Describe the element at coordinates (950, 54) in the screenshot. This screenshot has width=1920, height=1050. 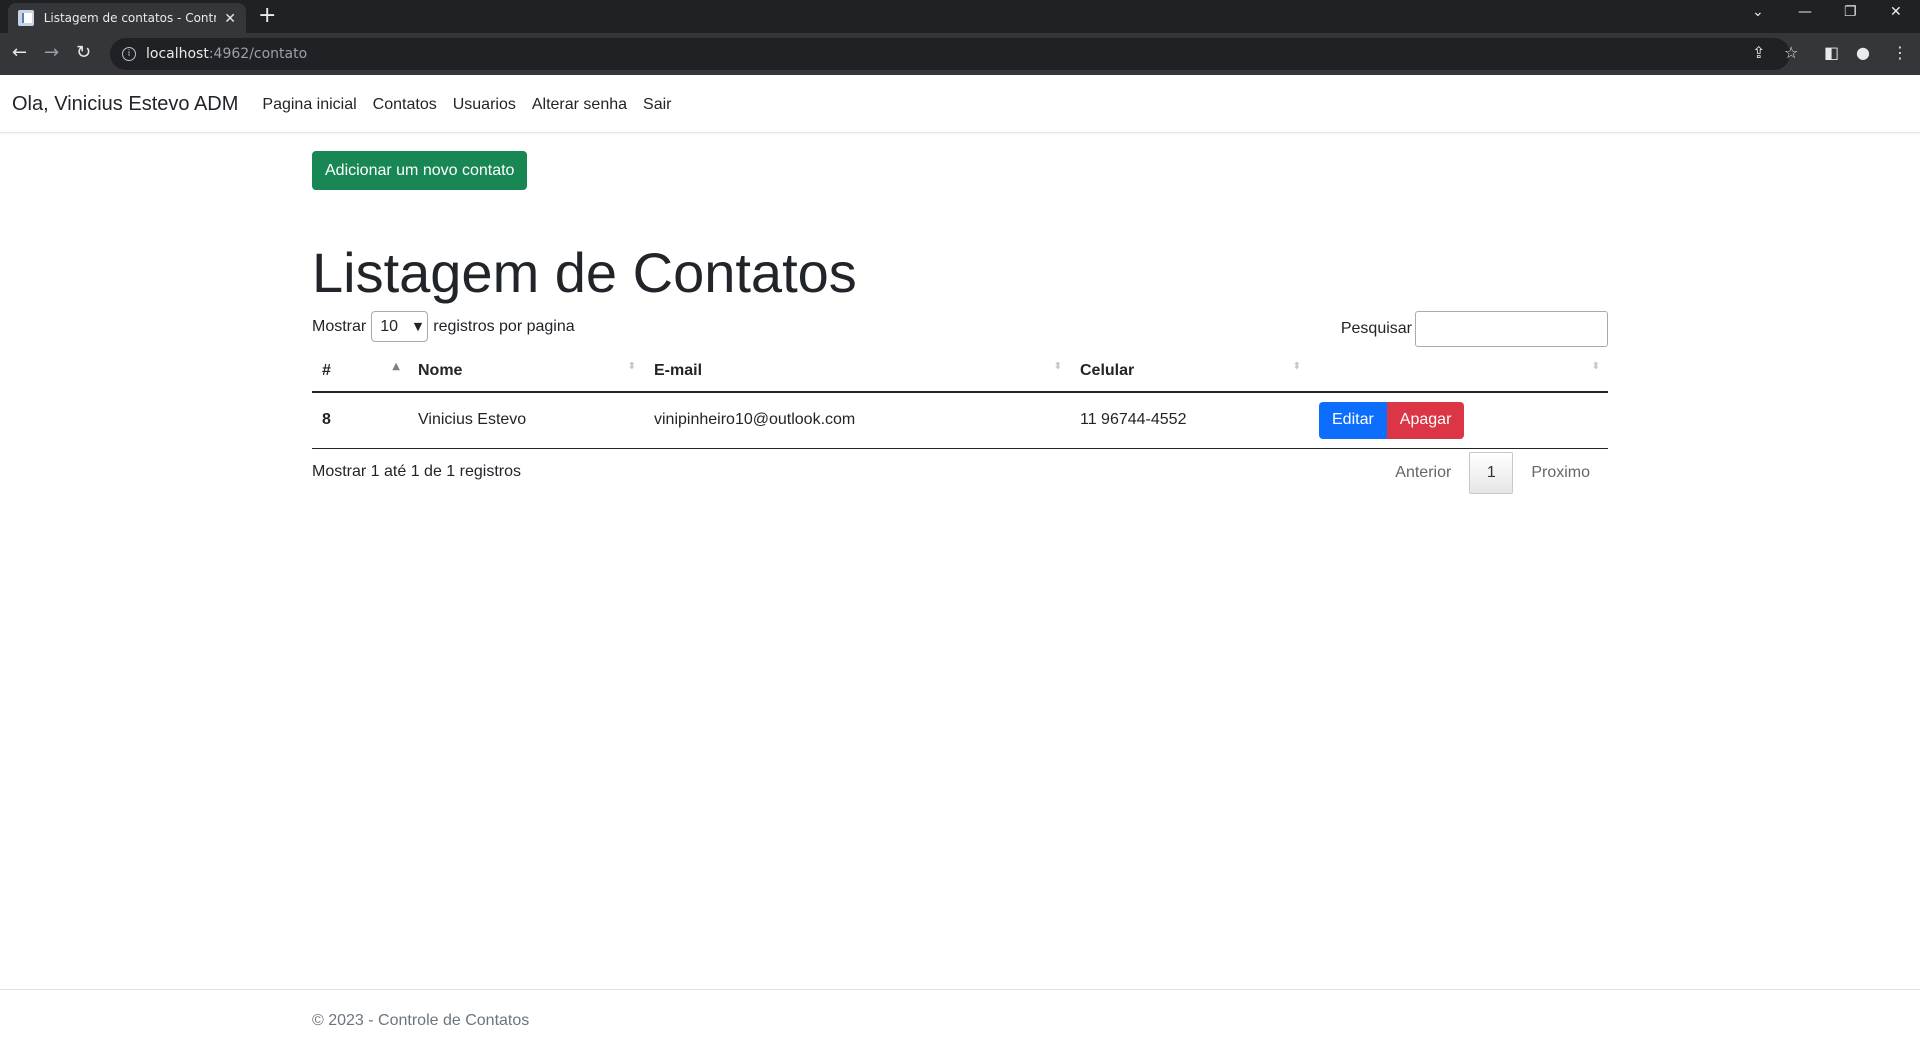
I see `address-bar: i localhost :4962/contato` at that location.